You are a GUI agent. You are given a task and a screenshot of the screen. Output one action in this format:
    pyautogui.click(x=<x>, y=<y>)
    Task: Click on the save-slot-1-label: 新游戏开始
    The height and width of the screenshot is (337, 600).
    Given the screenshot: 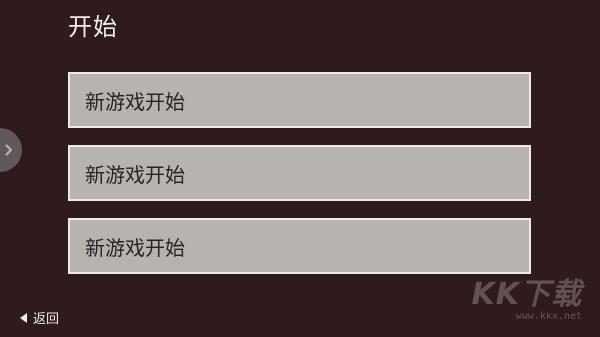 What is the action you would take?
    pyautogui.click(x=135, y=101)
    